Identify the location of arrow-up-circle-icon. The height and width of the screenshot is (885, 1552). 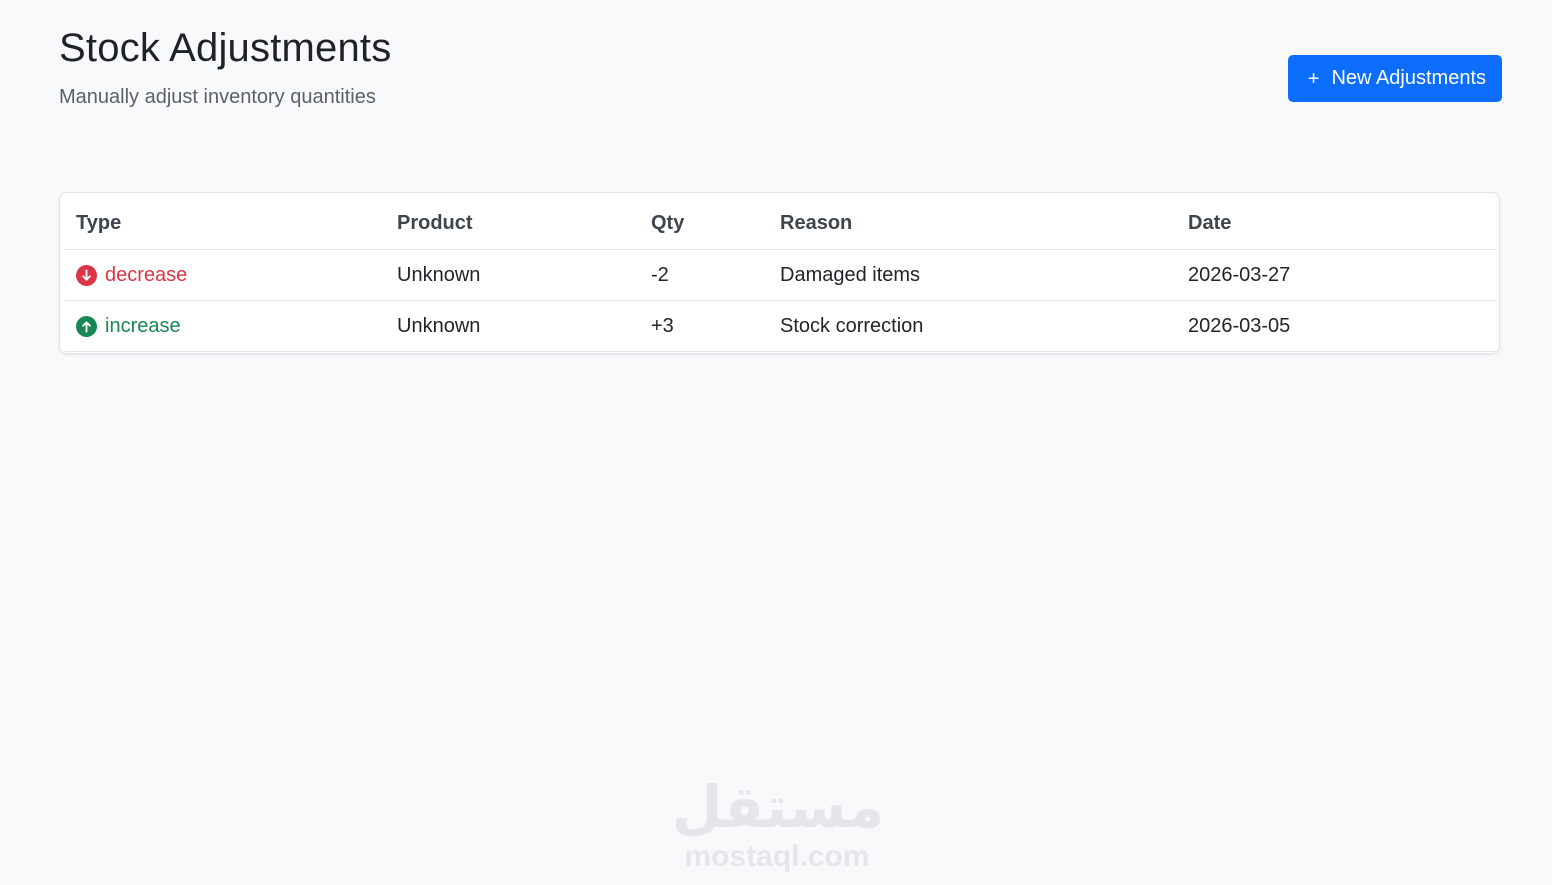
(86, 326).